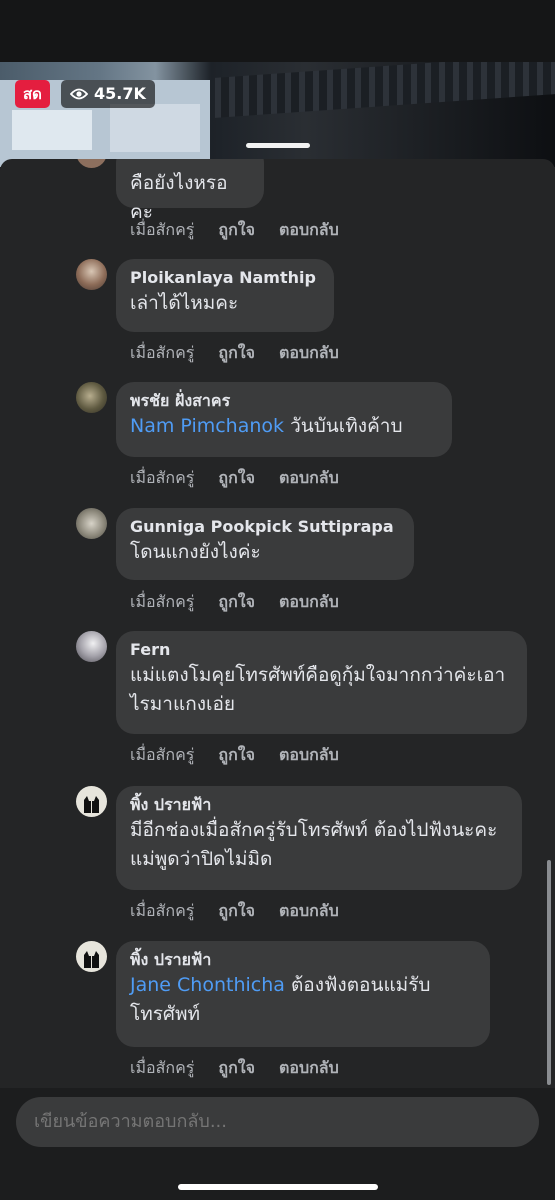 This screenshot has width=555, height=1200. I want to click on comment-text: โดนแกงยังไงค่ะ, so click(195, 552).